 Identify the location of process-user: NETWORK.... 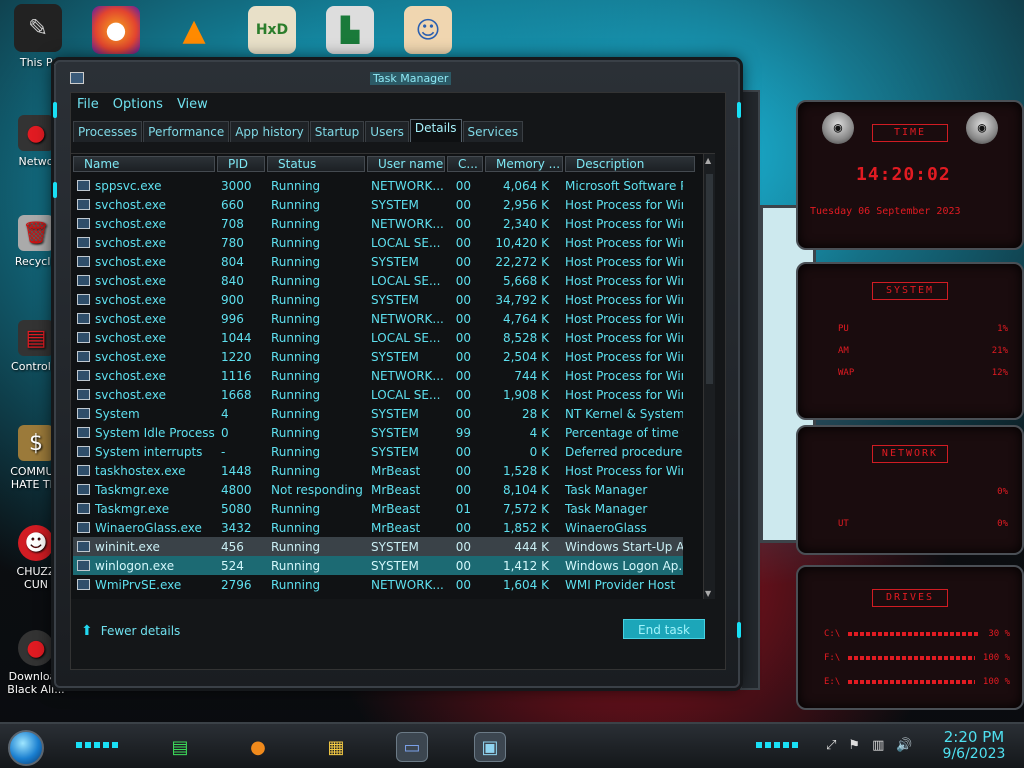
(407, 584).